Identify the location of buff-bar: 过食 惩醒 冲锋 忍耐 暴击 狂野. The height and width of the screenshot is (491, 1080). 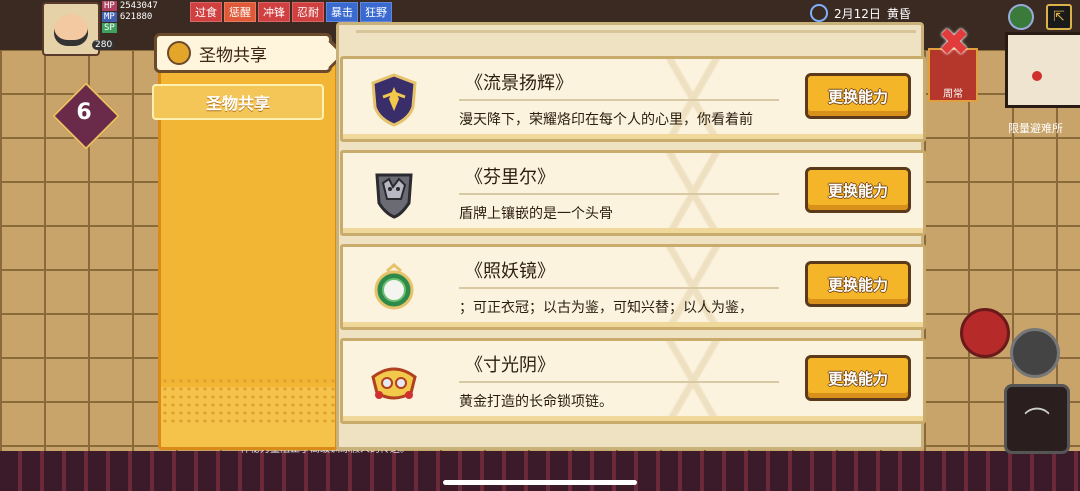
(291, 12).